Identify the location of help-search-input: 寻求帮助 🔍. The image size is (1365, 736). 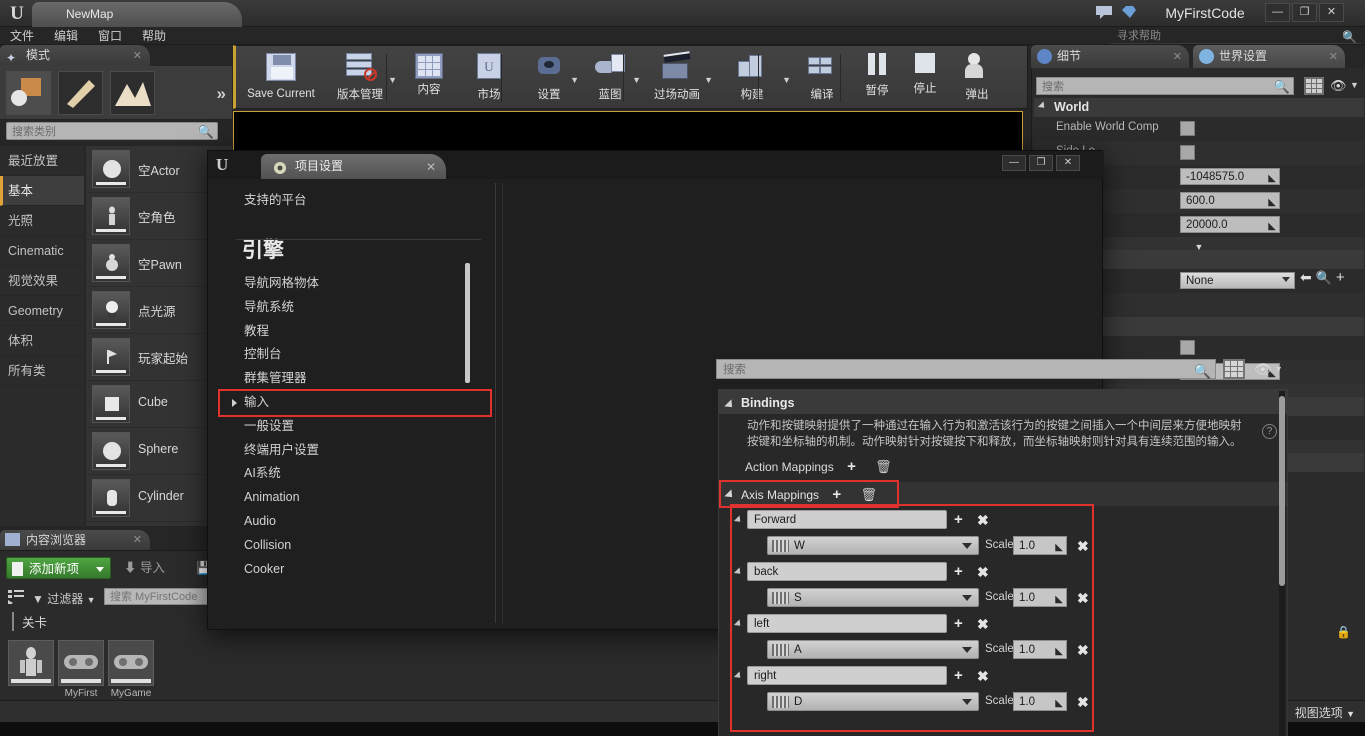
(1236, 36).